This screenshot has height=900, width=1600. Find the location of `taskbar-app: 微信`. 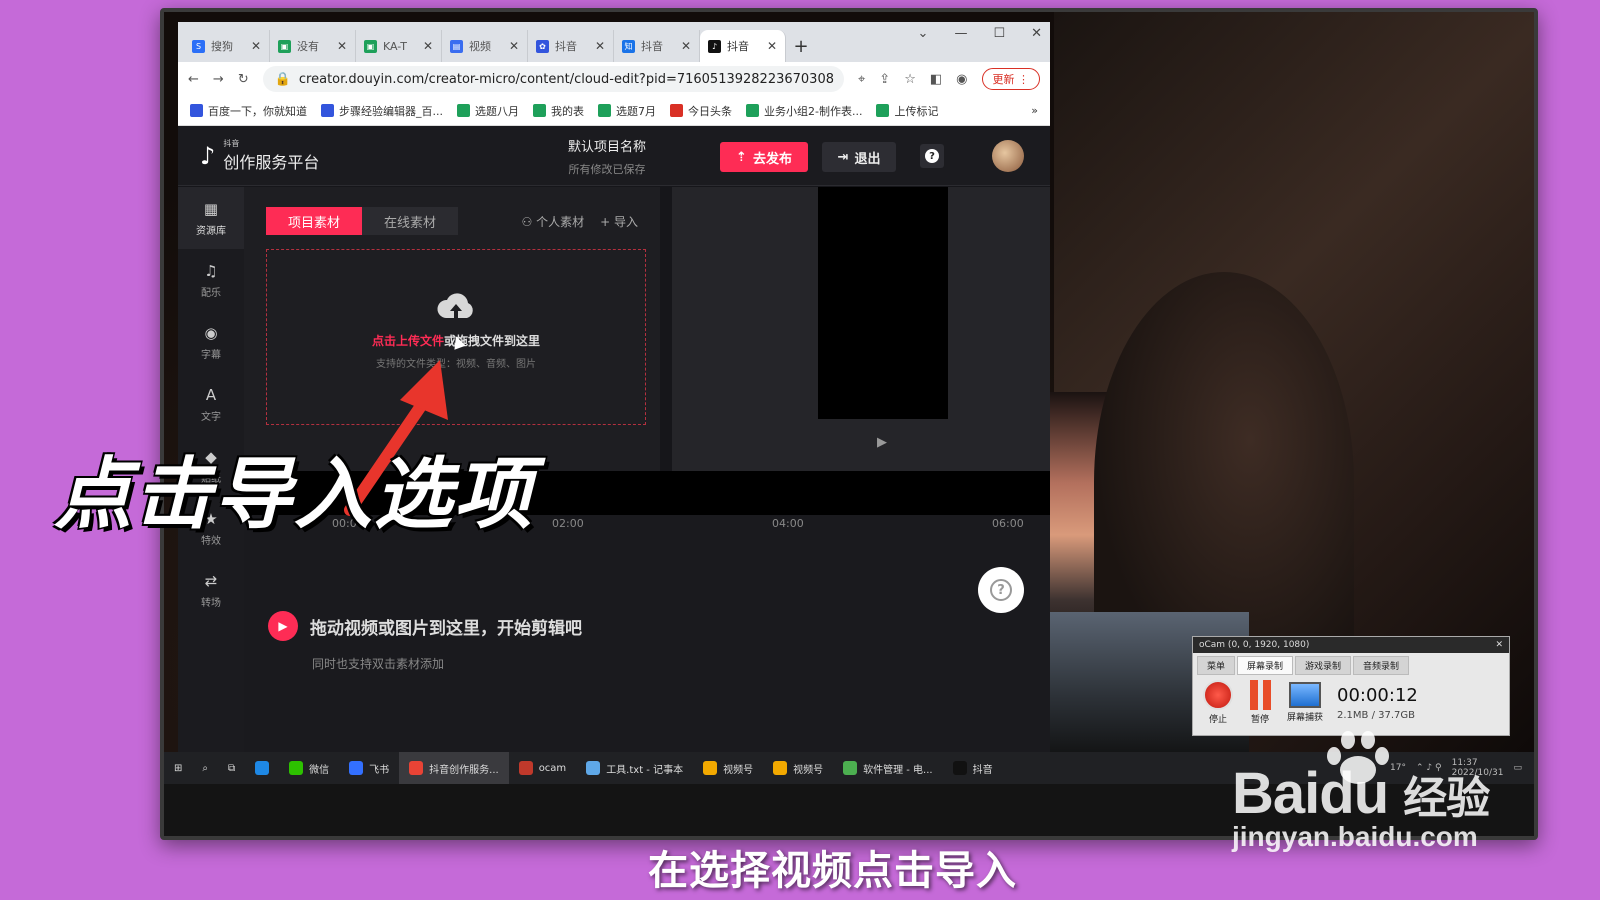

taskbar-app: 微信 is located at coordinates (309, 768).